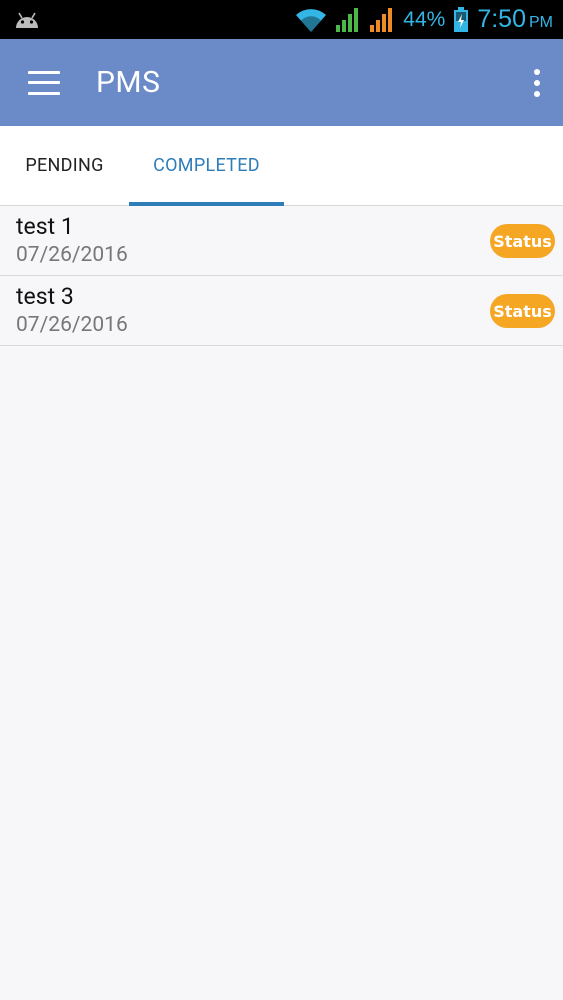 This screenshot has width=563, height=1000. I want to click on tab-bar: PENDING COMPLETED, so click(281, 166).